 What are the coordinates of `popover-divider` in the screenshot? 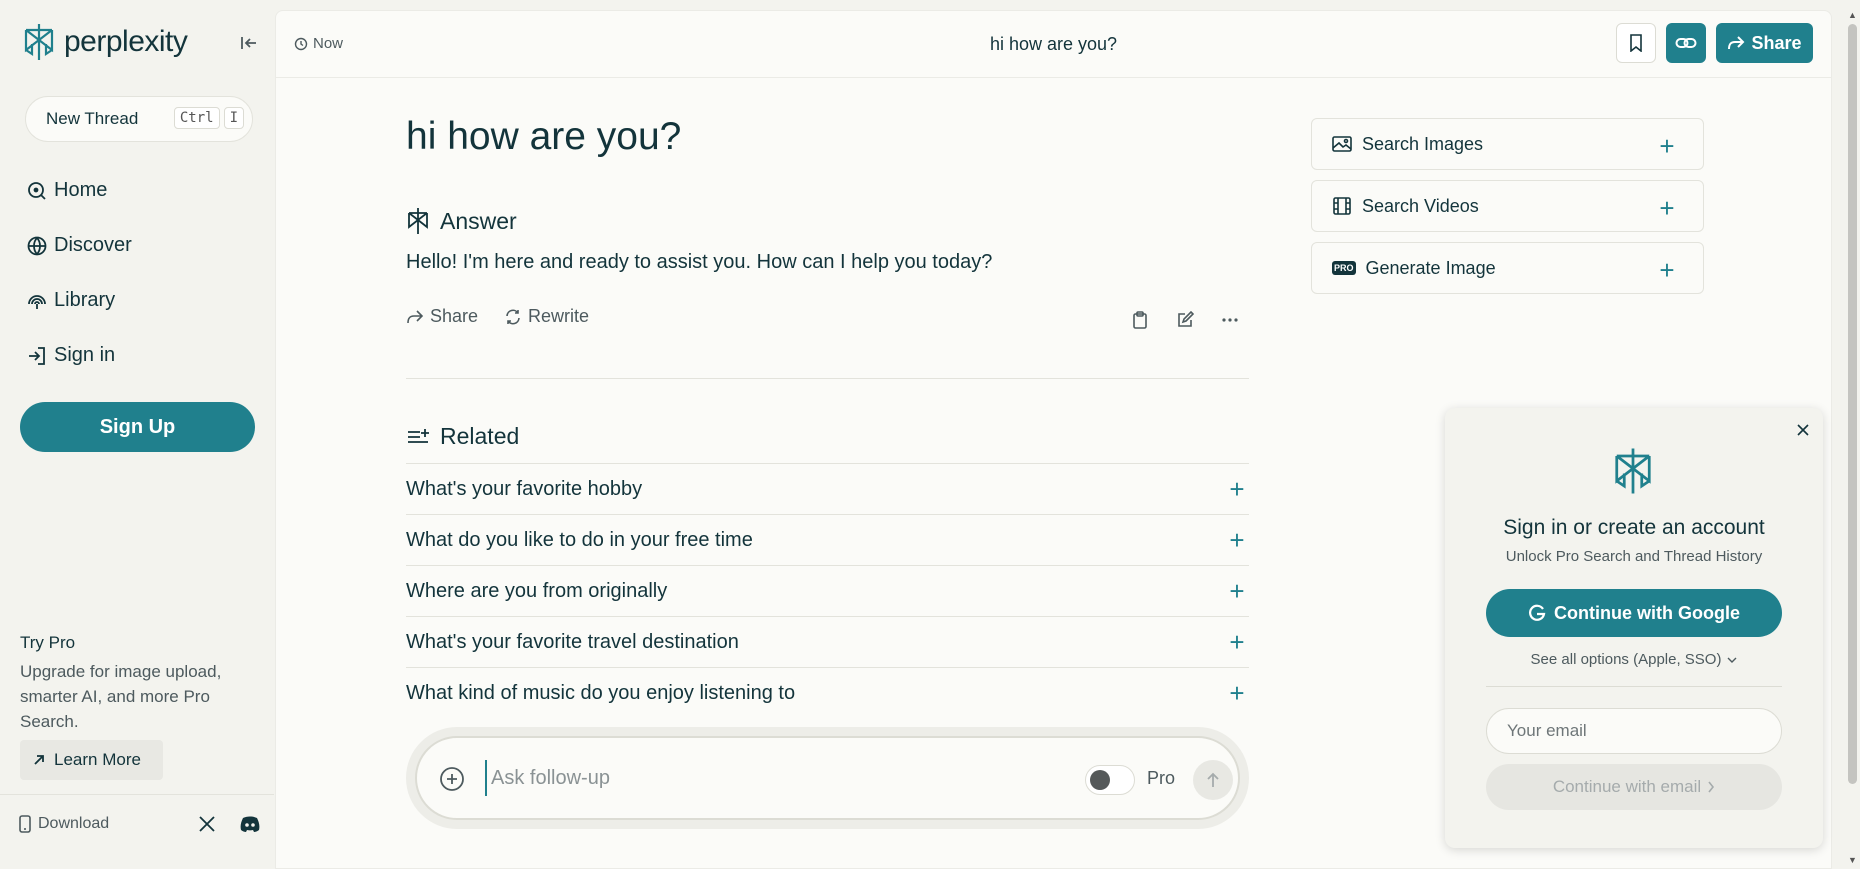 It's located at (1634, 686).